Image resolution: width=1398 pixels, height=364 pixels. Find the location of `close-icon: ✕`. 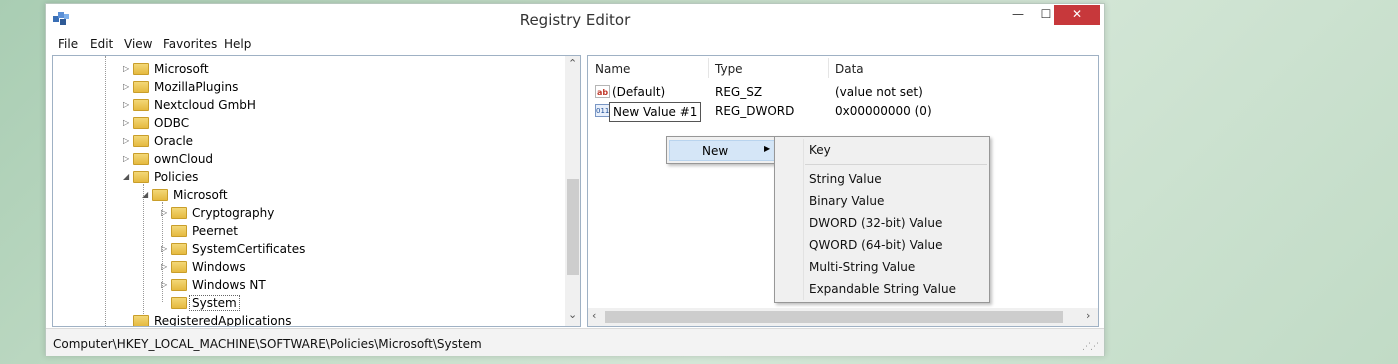

close-icon: ✕ is located at coordinates (1077, 14).